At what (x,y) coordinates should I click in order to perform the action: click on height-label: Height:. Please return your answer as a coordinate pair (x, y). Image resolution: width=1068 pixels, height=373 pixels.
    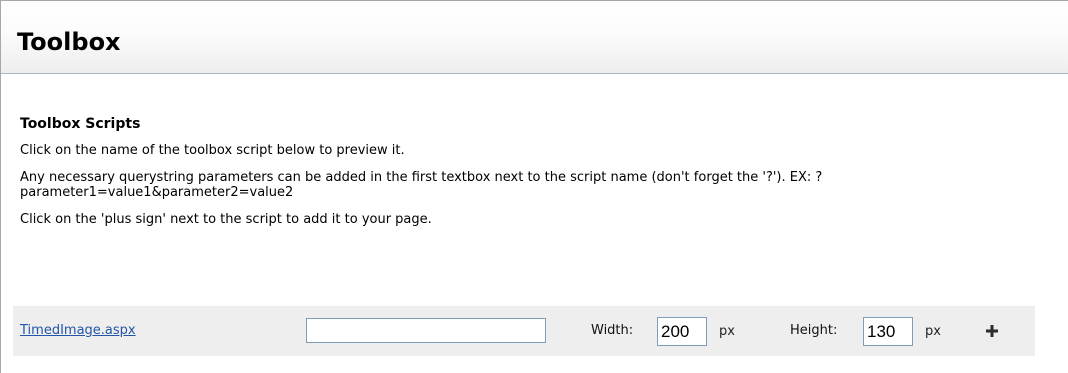
    Looking at the image, I should click on (814, 330).